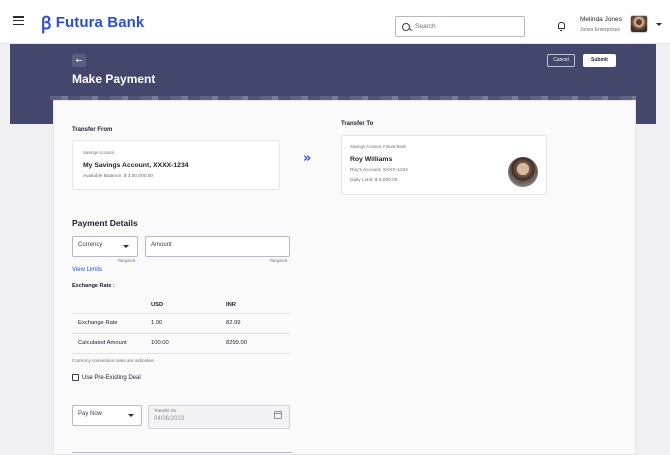 Image resolution: width=670 pixels, height=455 pixels. I want to click on user-avatar, so click(639, 24).